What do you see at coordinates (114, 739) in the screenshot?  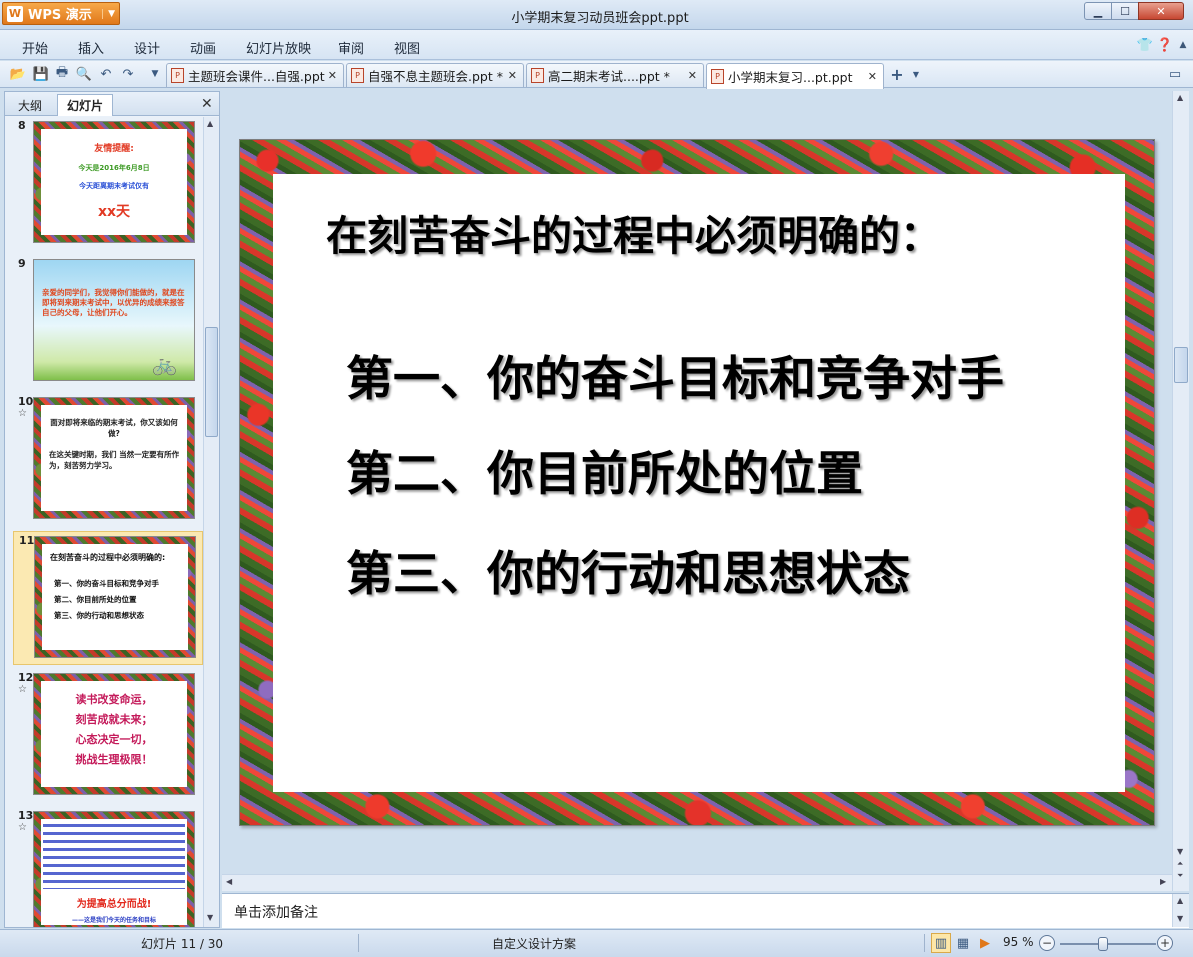 I see `thumb-text: 心态决定一切，` at bounding box center [114, 739].